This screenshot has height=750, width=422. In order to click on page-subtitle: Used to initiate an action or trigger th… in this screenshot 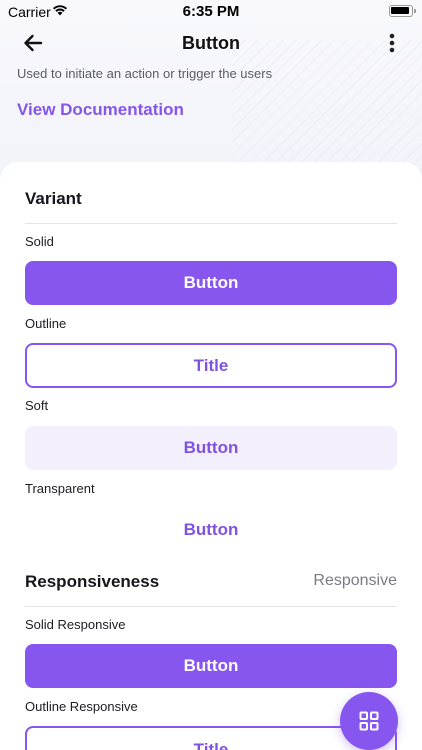, I will do `click(145, 73)`.